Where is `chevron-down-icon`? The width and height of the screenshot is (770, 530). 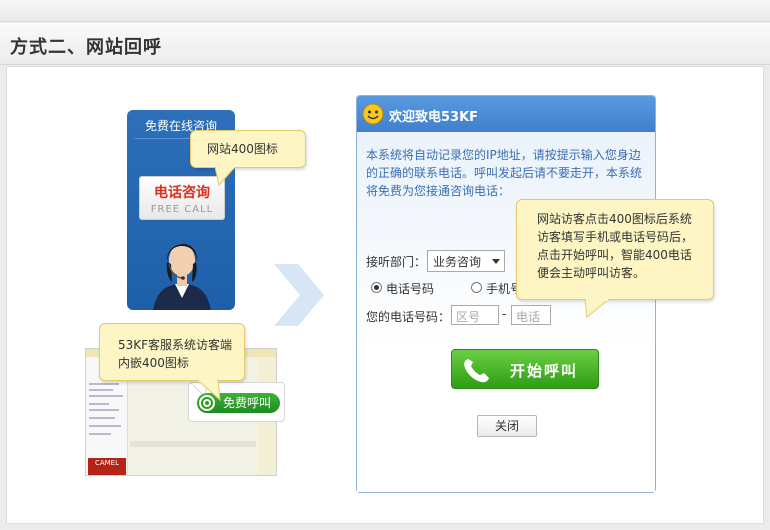 chevron-down-icon is located at coordinates (496, 261).